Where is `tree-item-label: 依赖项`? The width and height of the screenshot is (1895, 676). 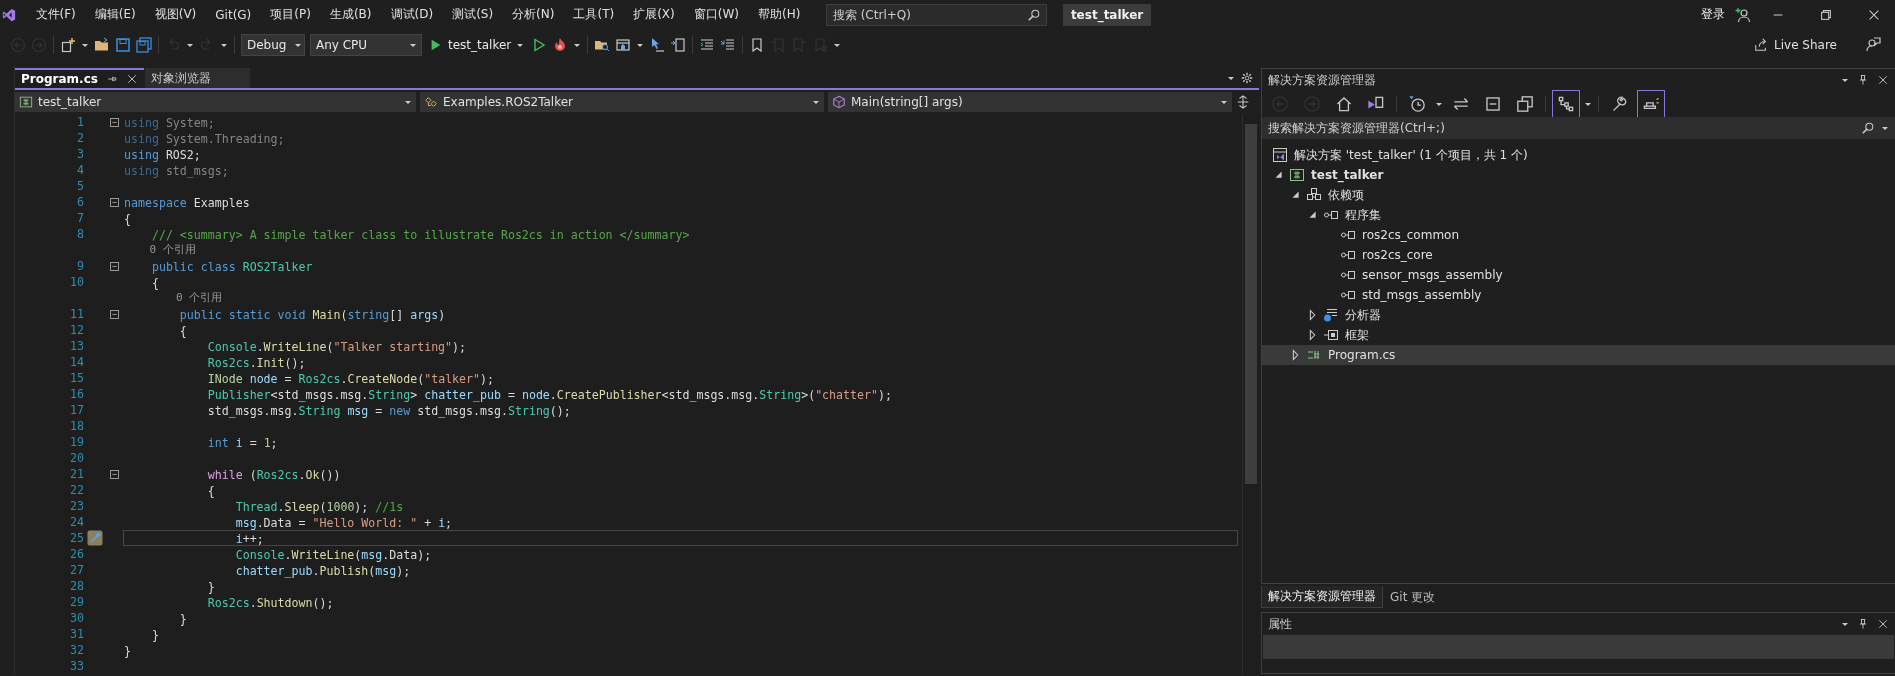
tree-item-label: 依赖项 is located at coordinates (1346, 195).